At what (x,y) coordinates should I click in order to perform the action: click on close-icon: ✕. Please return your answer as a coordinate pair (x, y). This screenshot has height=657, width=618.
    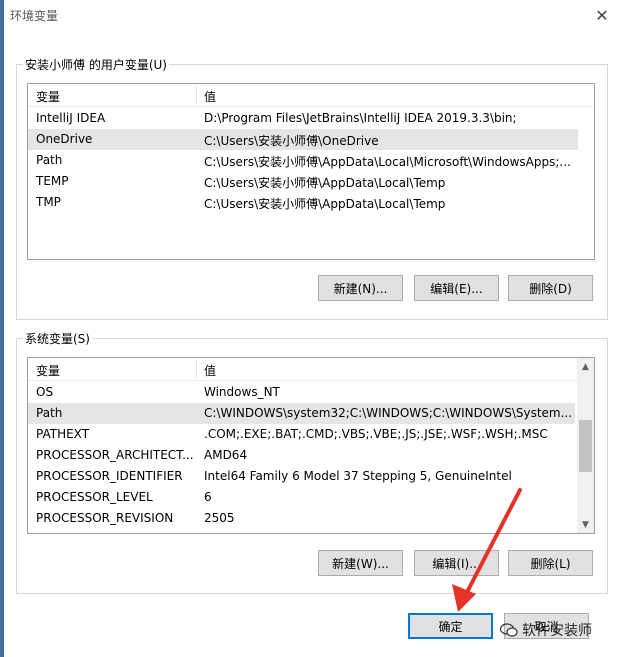
    Looking at the image, I should click on (602, 15).